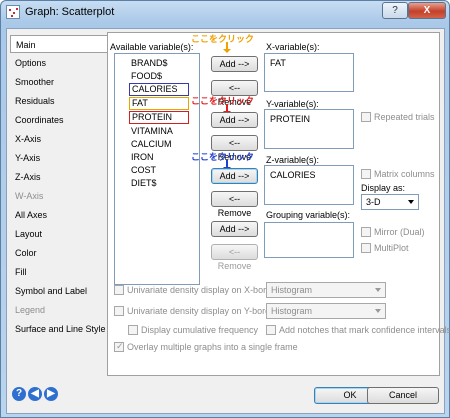 This screenshot has width=450, height=418. I want to click on scatterplot-app-icon, so click(13, 12).